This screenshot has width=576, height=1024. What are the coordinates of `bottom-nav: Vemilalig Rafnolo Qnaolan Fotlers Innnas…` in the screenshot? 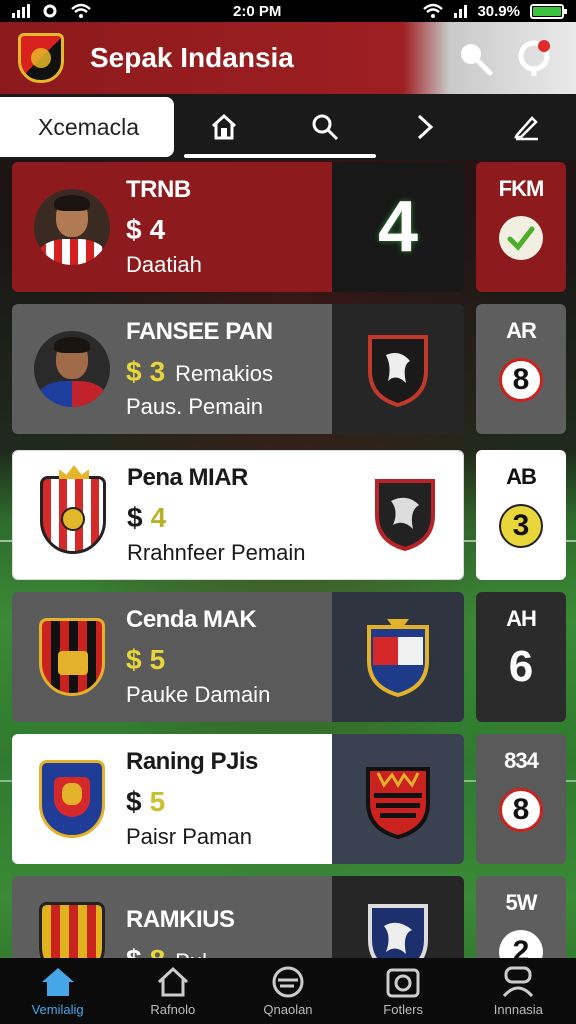 It's located at (288, 991).